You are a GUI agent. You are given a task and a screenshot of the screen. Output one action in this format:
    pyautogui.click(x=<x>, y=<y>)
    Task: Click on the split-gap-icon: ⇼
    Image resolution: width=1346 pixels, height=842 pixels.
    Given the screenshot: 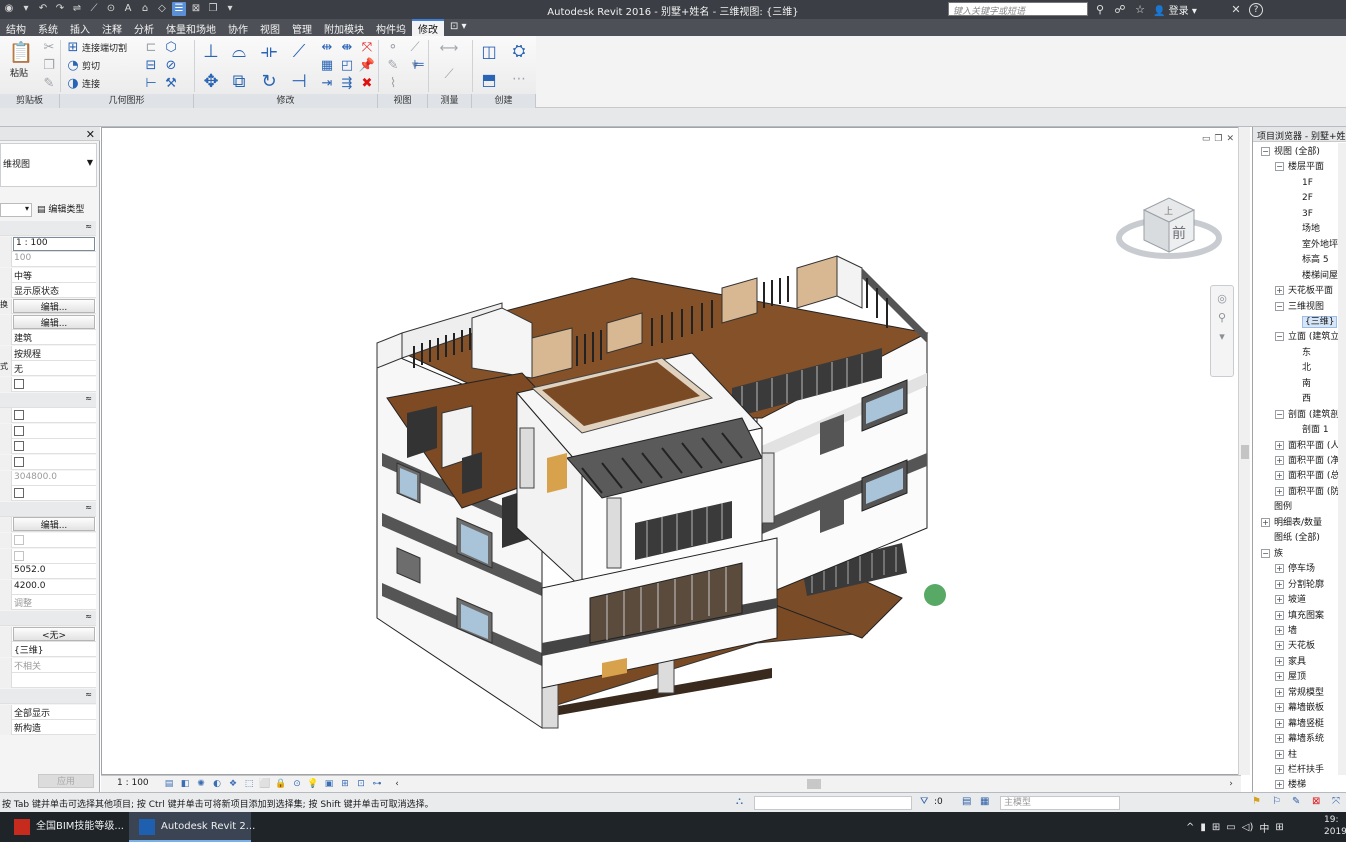 What is the action you would take?
    pyautogui.click(x=347, y=47)
    